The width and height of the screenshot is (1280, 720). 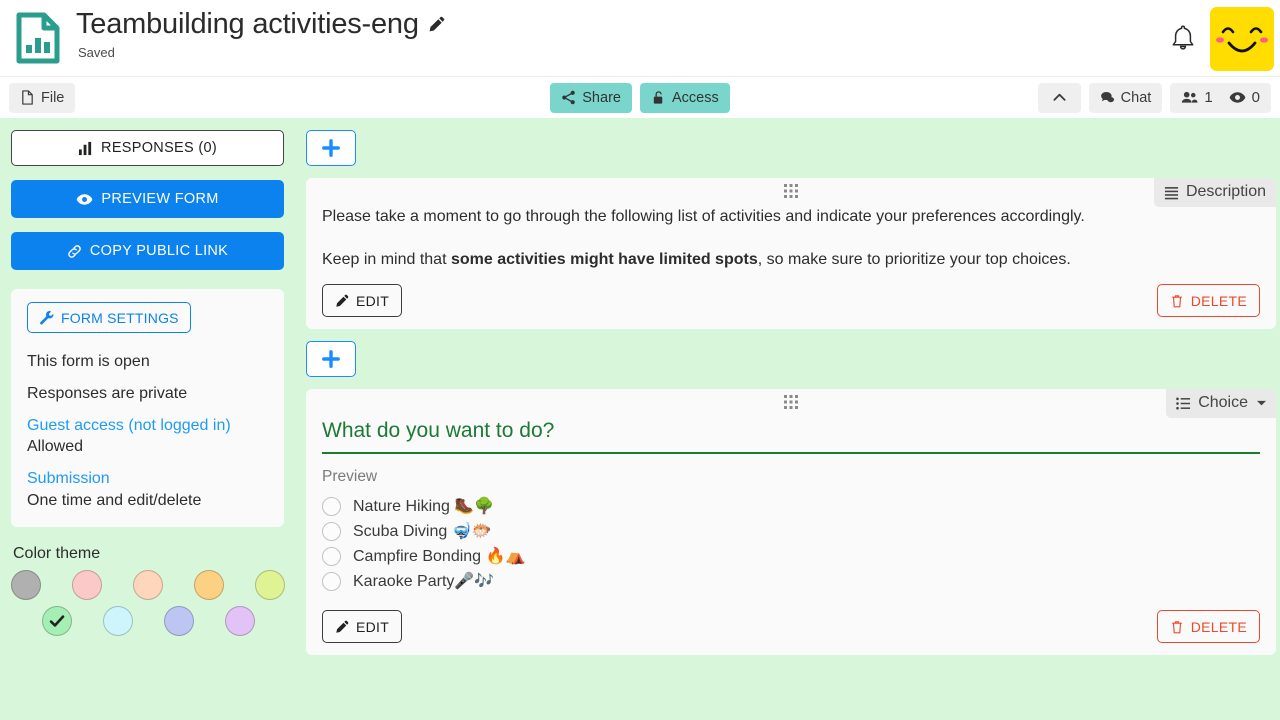 I want to click on element-type-badge-description: Description, so click(x=1214, y=192).